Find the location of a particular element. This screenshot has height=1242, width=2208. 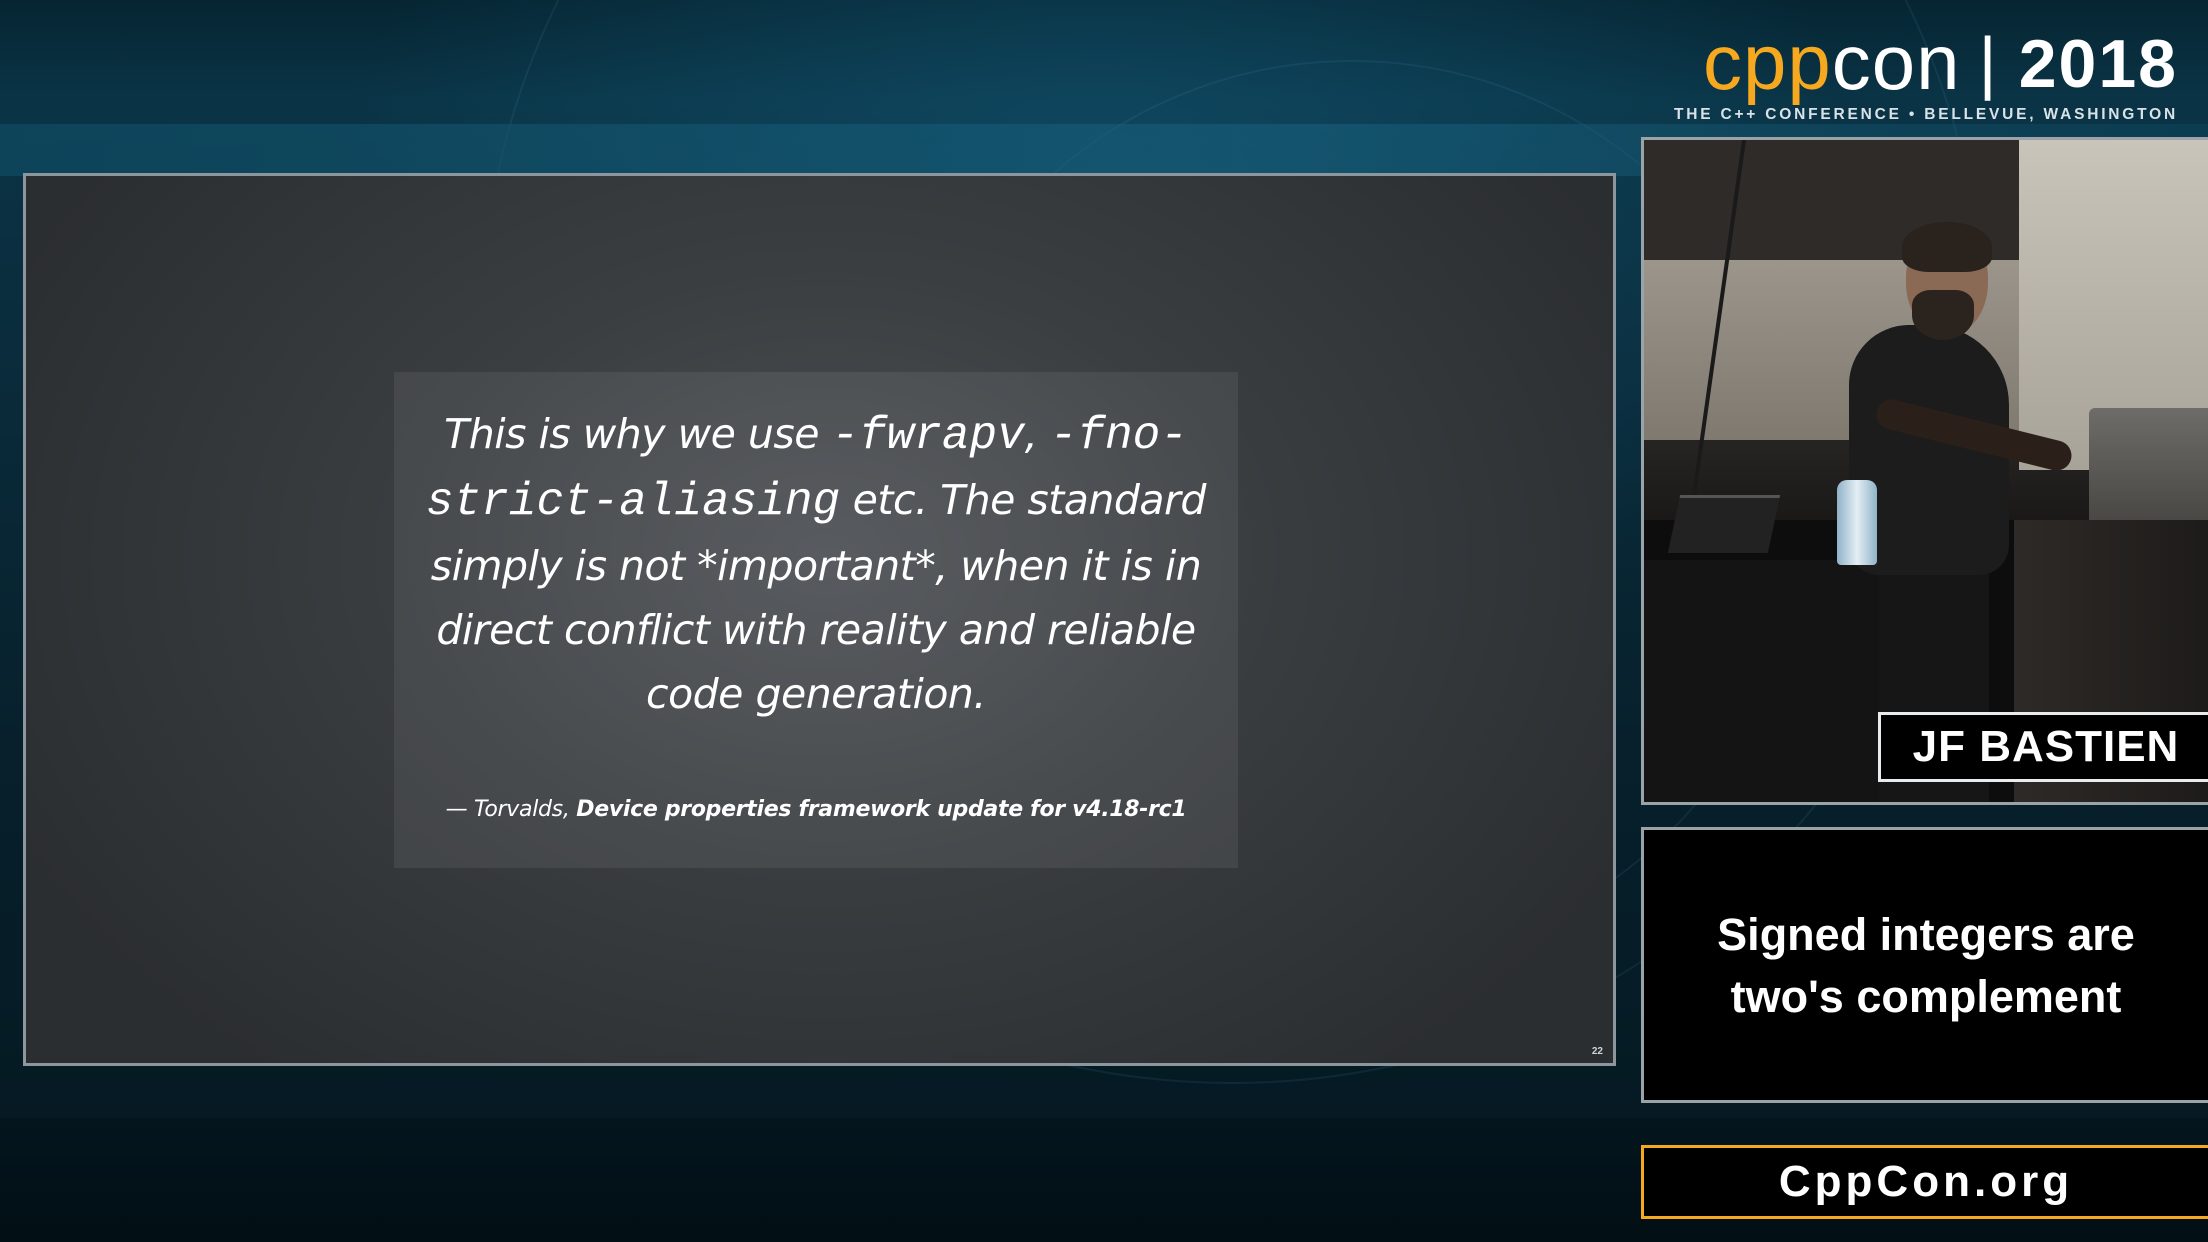

water-bottle is located at coordinates (1857, 522).